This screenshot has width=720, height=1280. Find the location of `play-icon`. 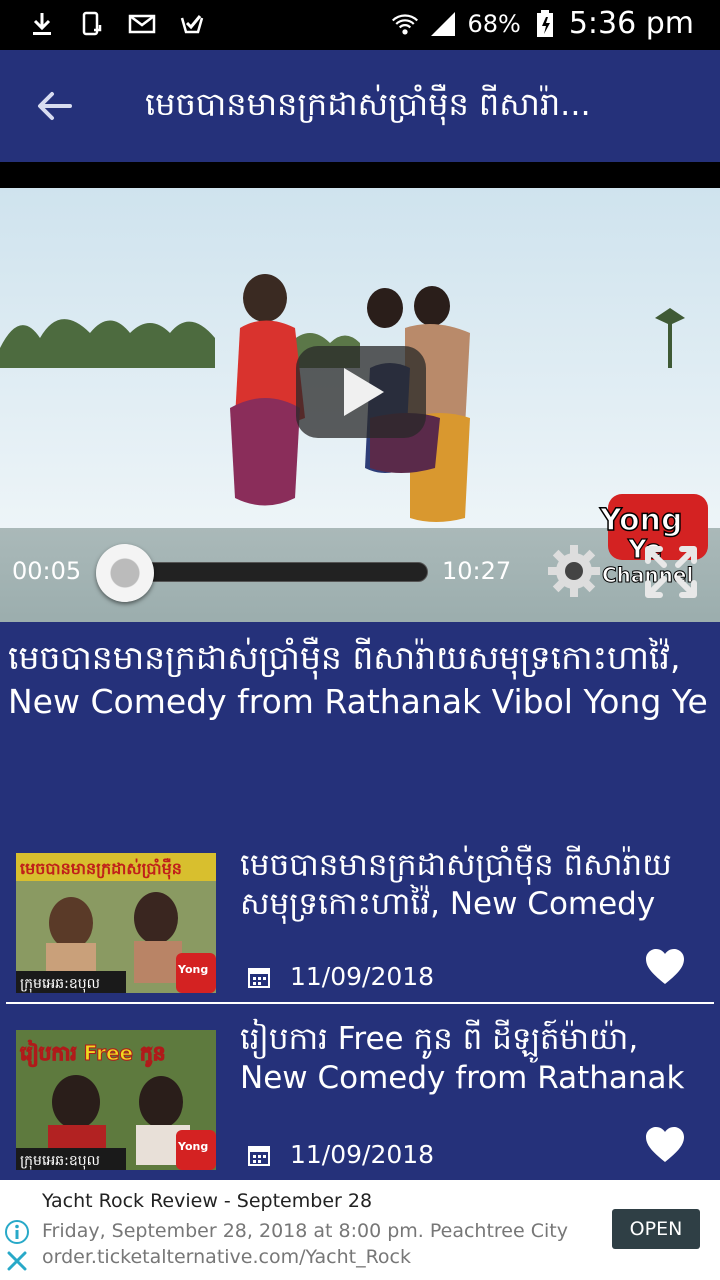

play-icon is located at coordinates (364, 392).